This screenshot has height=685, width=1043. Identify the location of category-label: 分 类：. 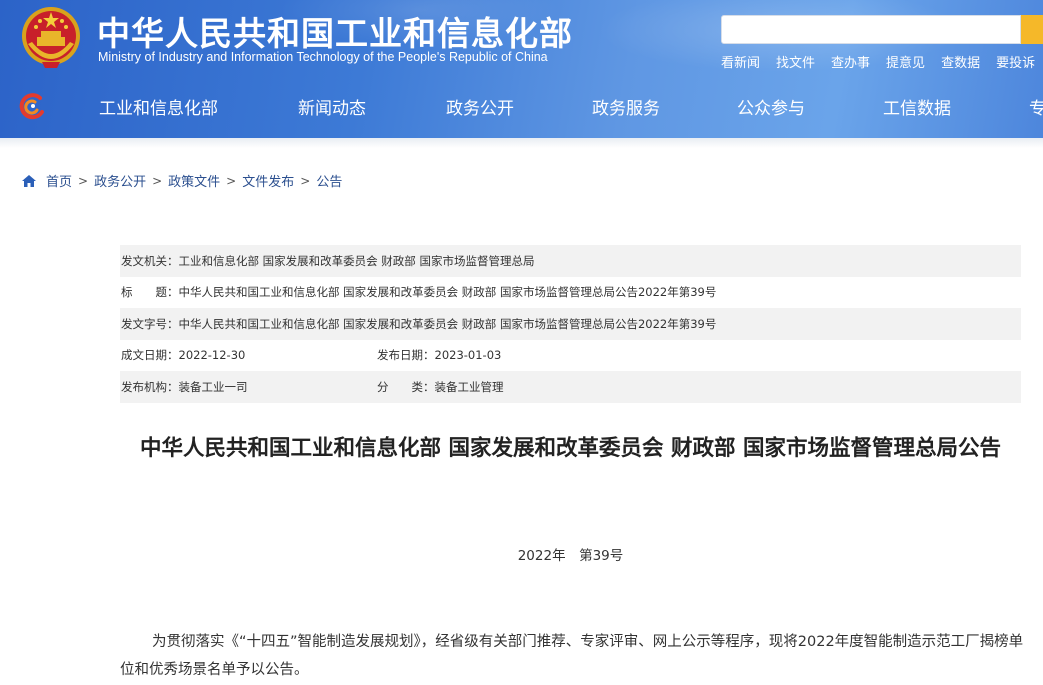
(406, 386).